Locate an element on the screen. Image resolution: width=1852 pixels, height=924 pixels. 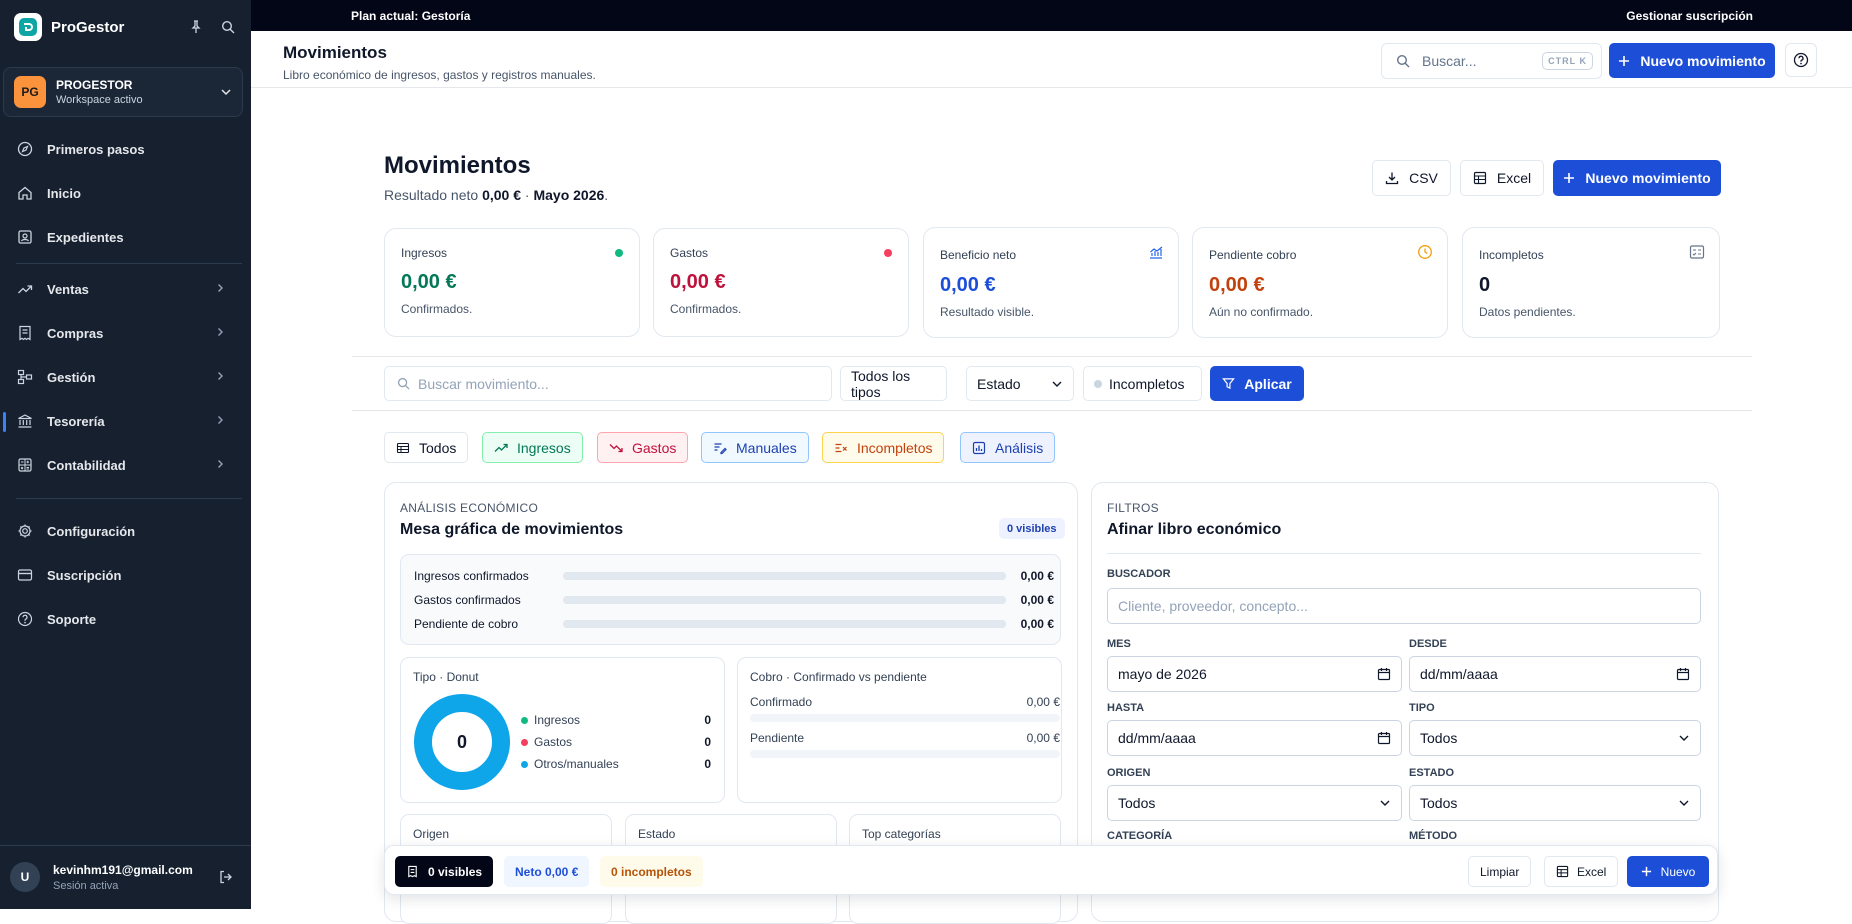
field-label: TIPO is located at coordinates (1422, 708).